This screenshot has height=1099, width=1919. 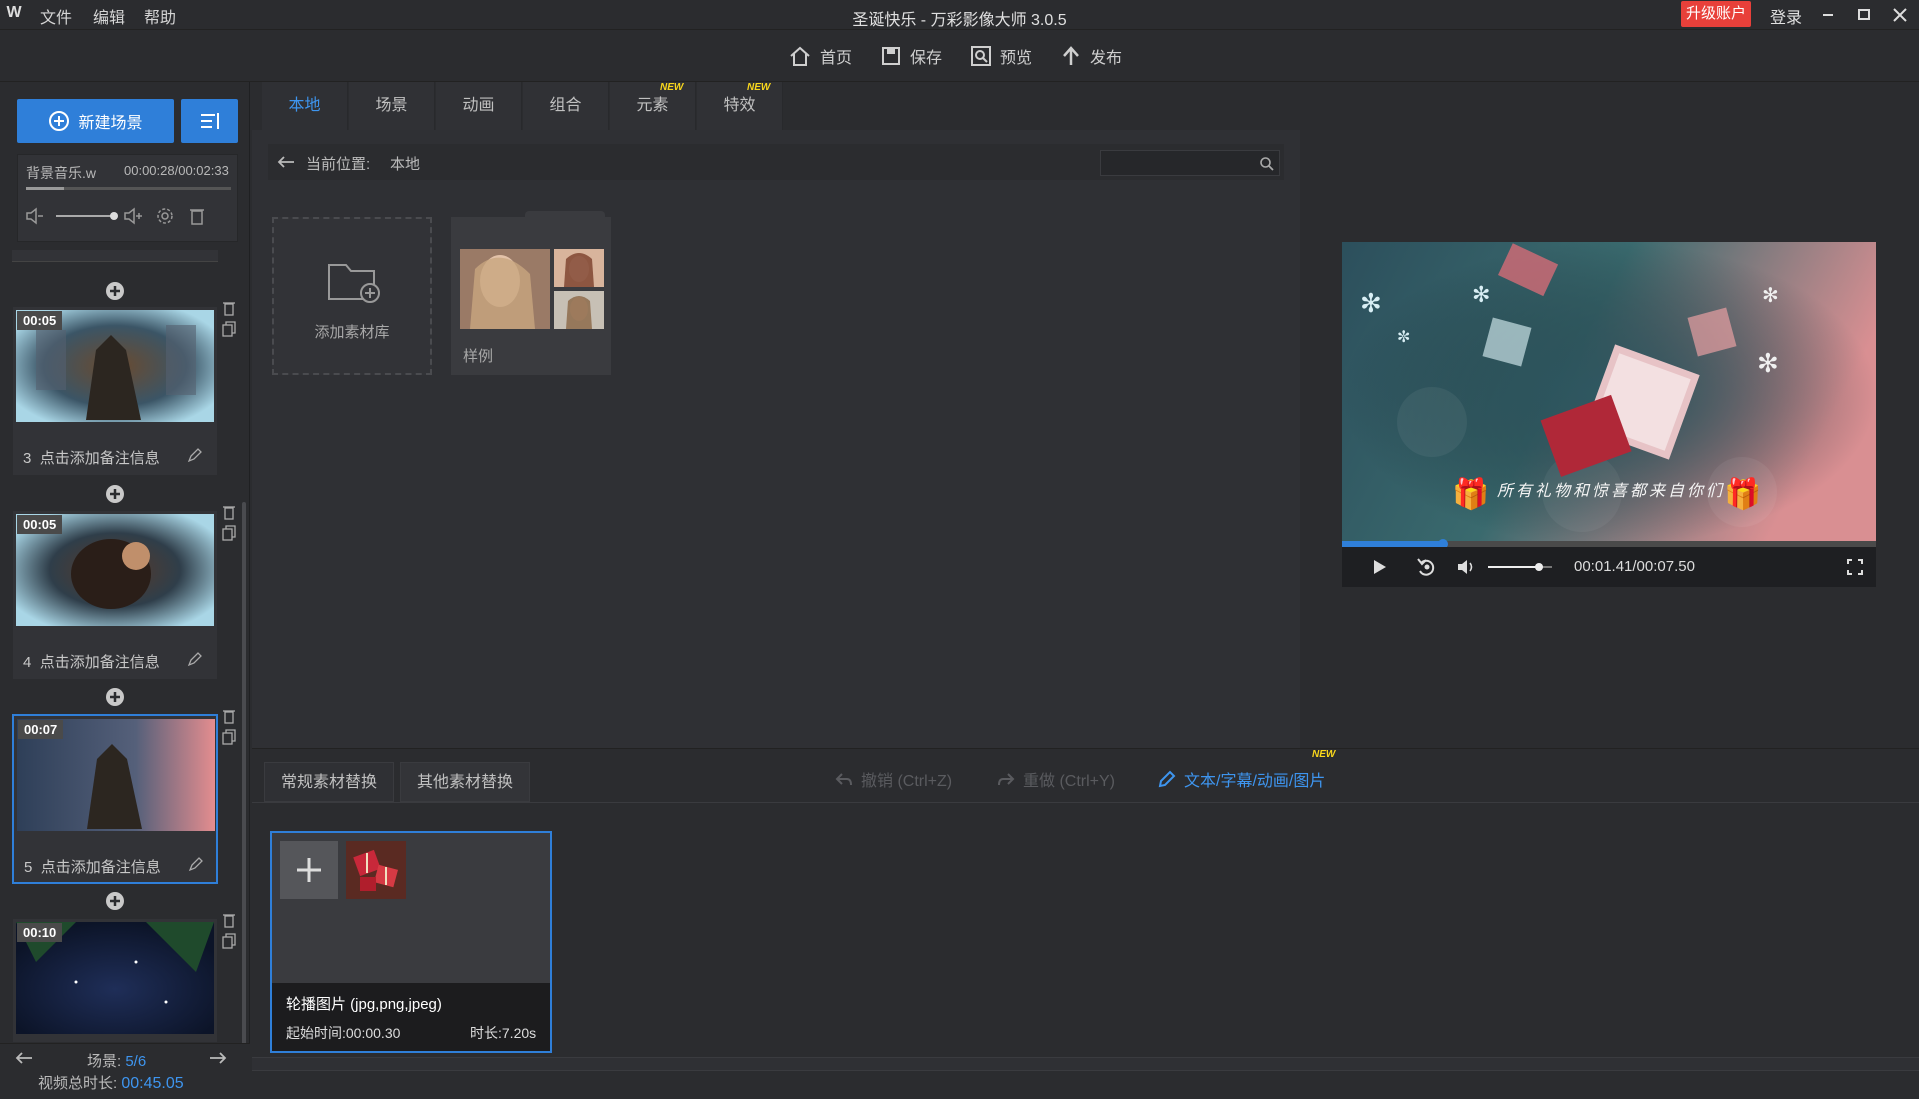 I want to click on save-button: 保存, so click(x=911, y=56).